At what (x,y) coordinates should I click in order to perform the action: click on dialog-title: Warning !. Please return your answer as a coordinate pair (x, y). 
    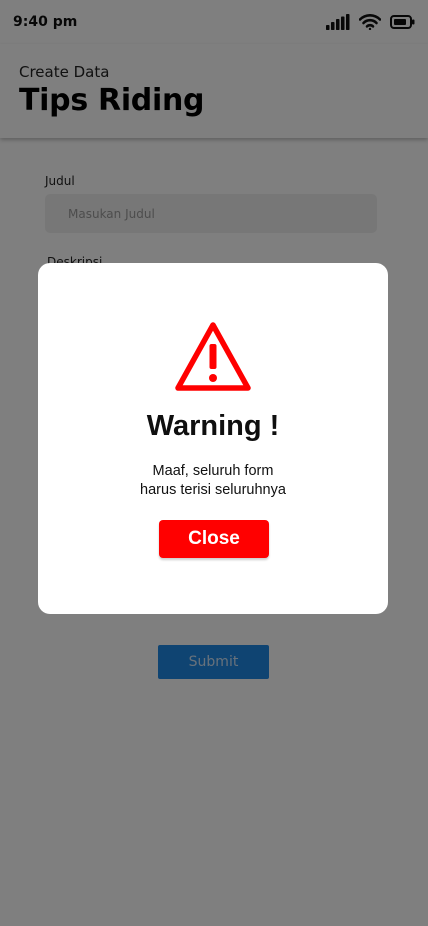
    Looking at the image, I should click on (213, 426).